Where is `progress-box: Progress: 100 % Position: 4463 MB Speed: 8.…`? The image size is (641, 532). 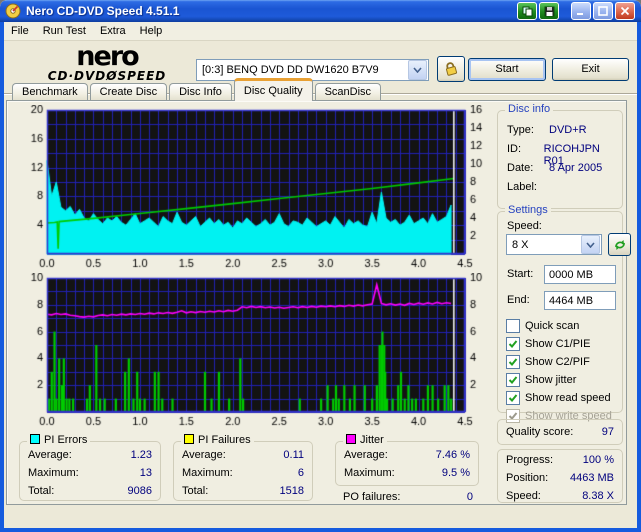 progress-box: Progress: 100 % Position: 4463 MB Speed: 8.… is located at coordinates (560, 476).